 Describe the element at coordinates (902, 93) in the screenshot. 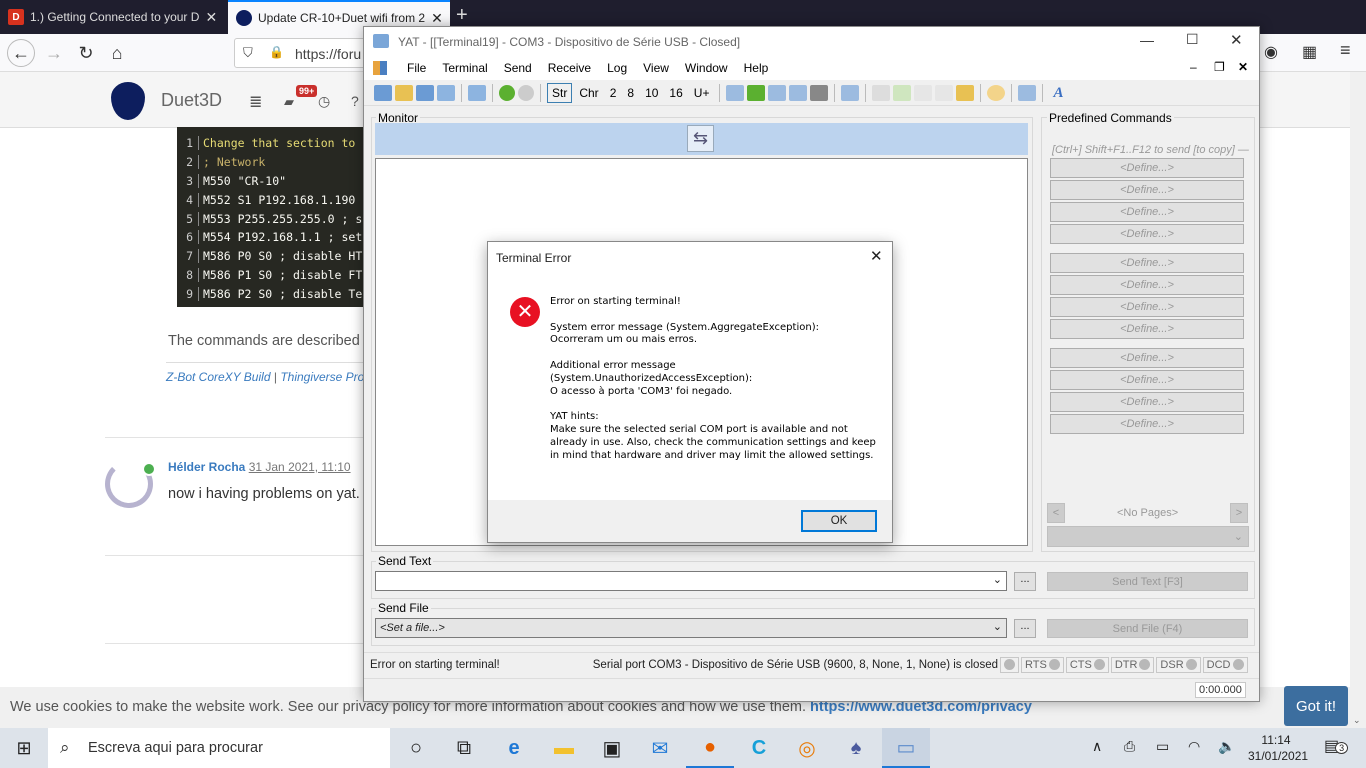

I see `log-on-icon` at that location.